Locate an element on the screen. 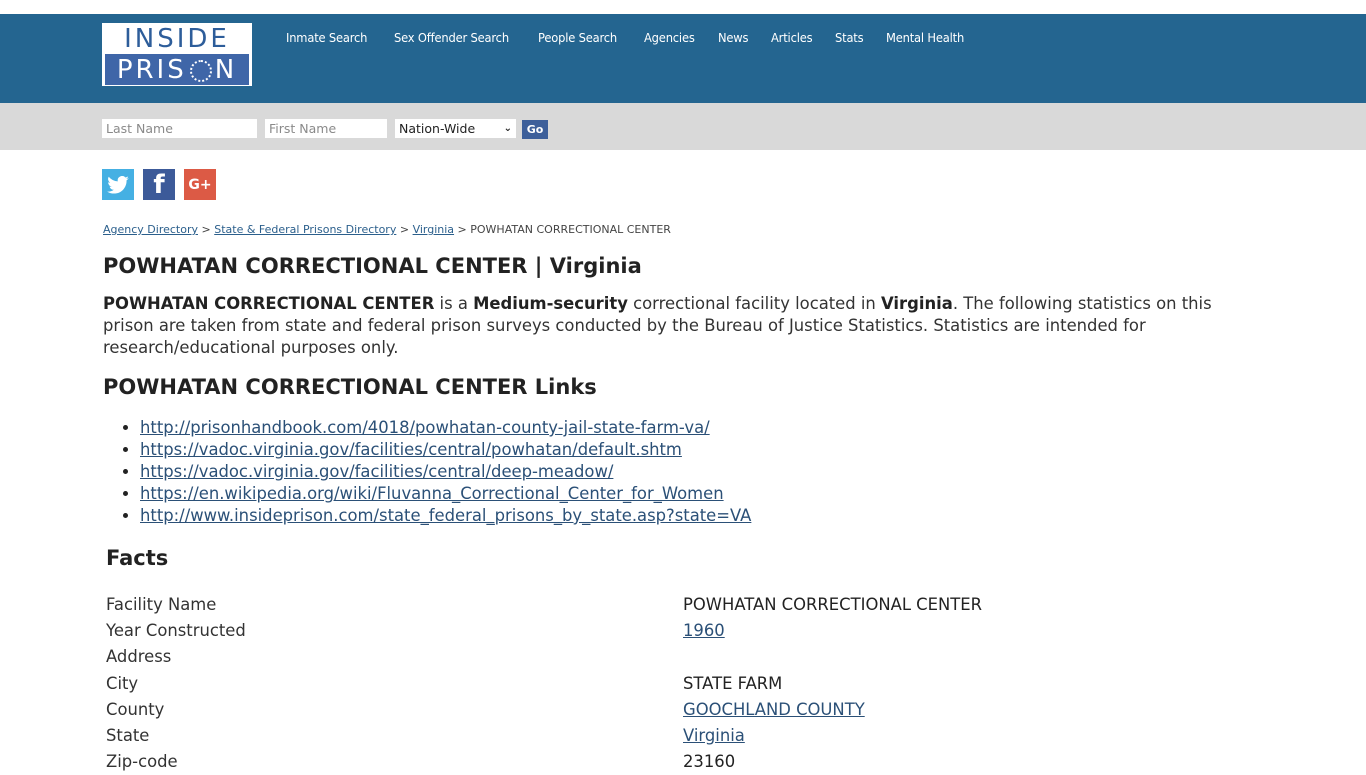  google-plus-share-button: G+ is located at coordinates (200, 184).